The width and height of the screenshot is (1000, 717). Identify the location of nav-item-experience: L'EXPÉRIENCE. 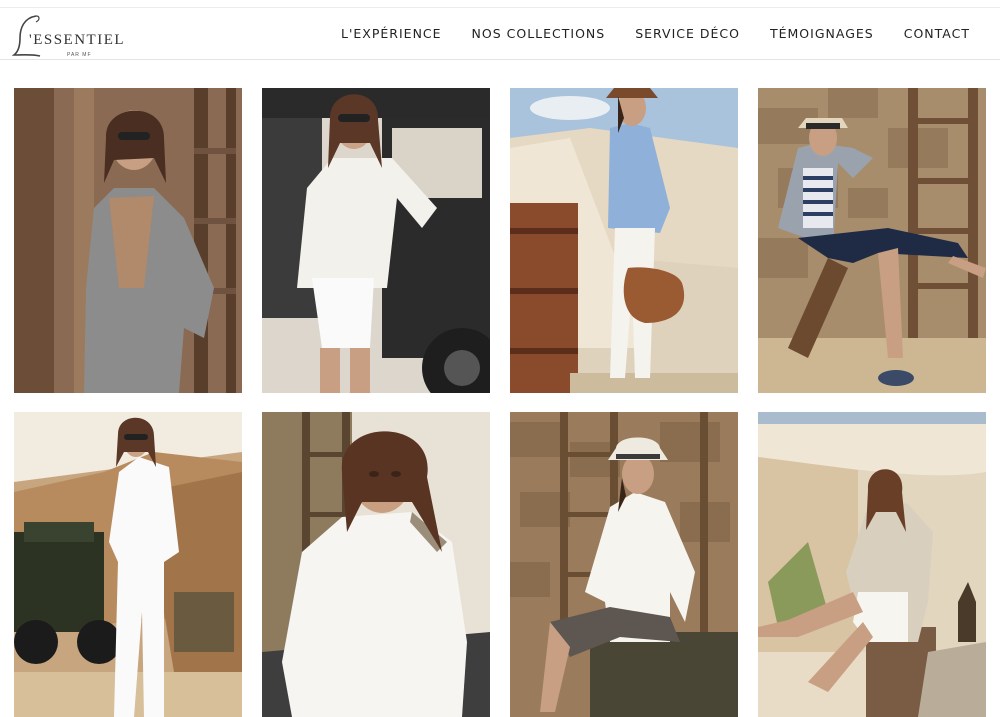
(391, 33).